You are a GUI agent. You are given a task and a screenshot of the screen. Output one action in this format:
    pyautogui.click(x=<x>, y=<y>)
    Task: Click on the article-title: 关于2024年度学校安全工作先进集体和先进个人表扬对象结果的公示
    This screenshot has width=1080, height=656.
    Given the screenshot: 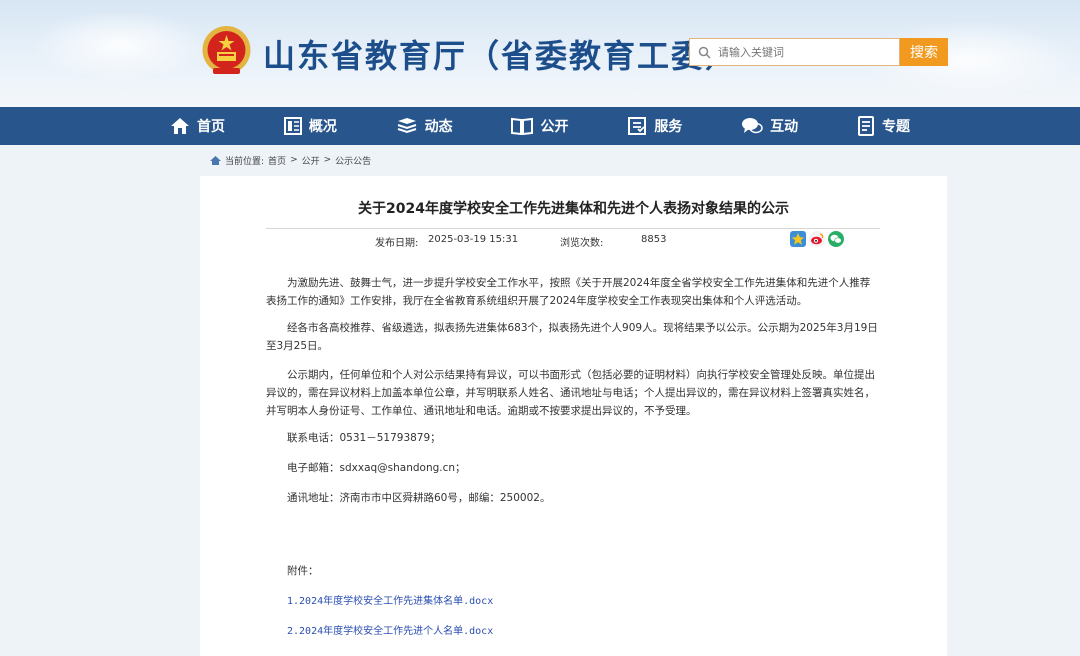 What is the action you would take?
    pyautogui.click(x=573, y=209)
    